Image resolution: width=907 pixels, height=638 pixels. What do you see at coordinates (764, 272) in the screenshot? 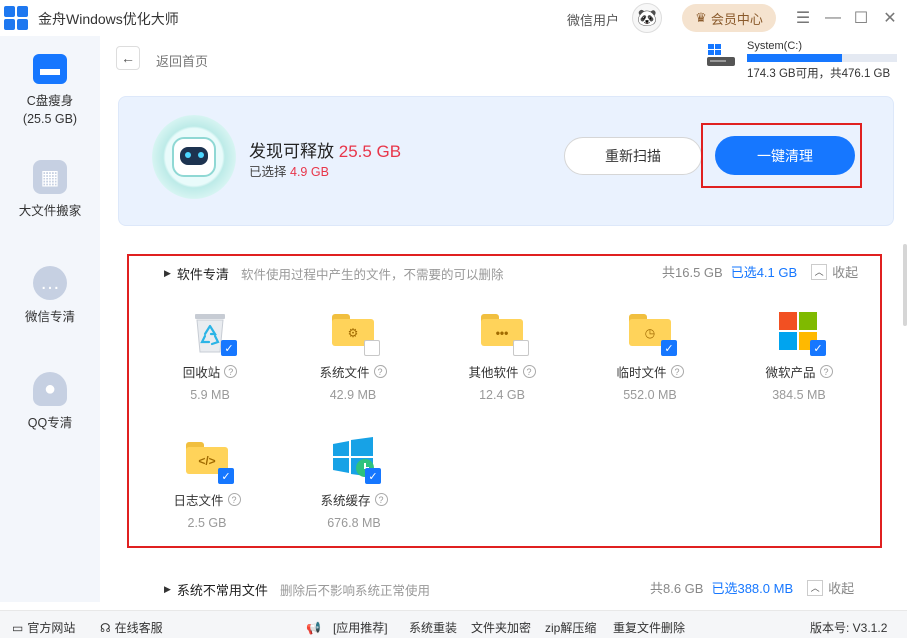
I see `section-selected: 已选4.1 GB` at bounding box center [764, 272].